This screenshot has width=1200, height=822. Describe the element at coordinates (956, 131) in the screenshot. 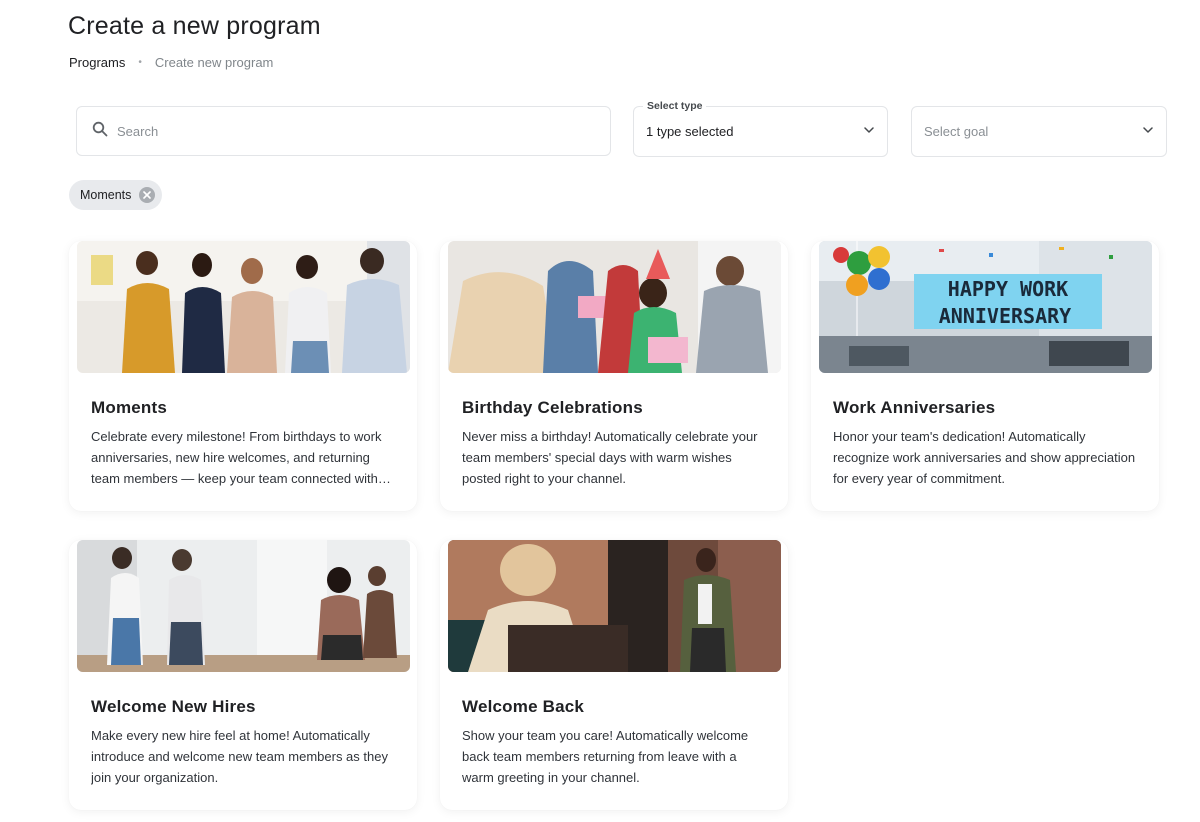

I see `goal-select-placeholder: Select goal` at that location.